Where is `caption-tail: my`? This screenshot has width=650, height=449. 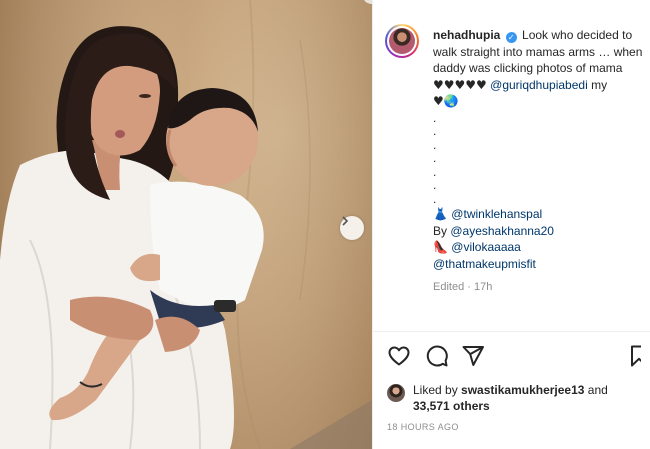 caption-tail: my is located at coordinates (597, 84).